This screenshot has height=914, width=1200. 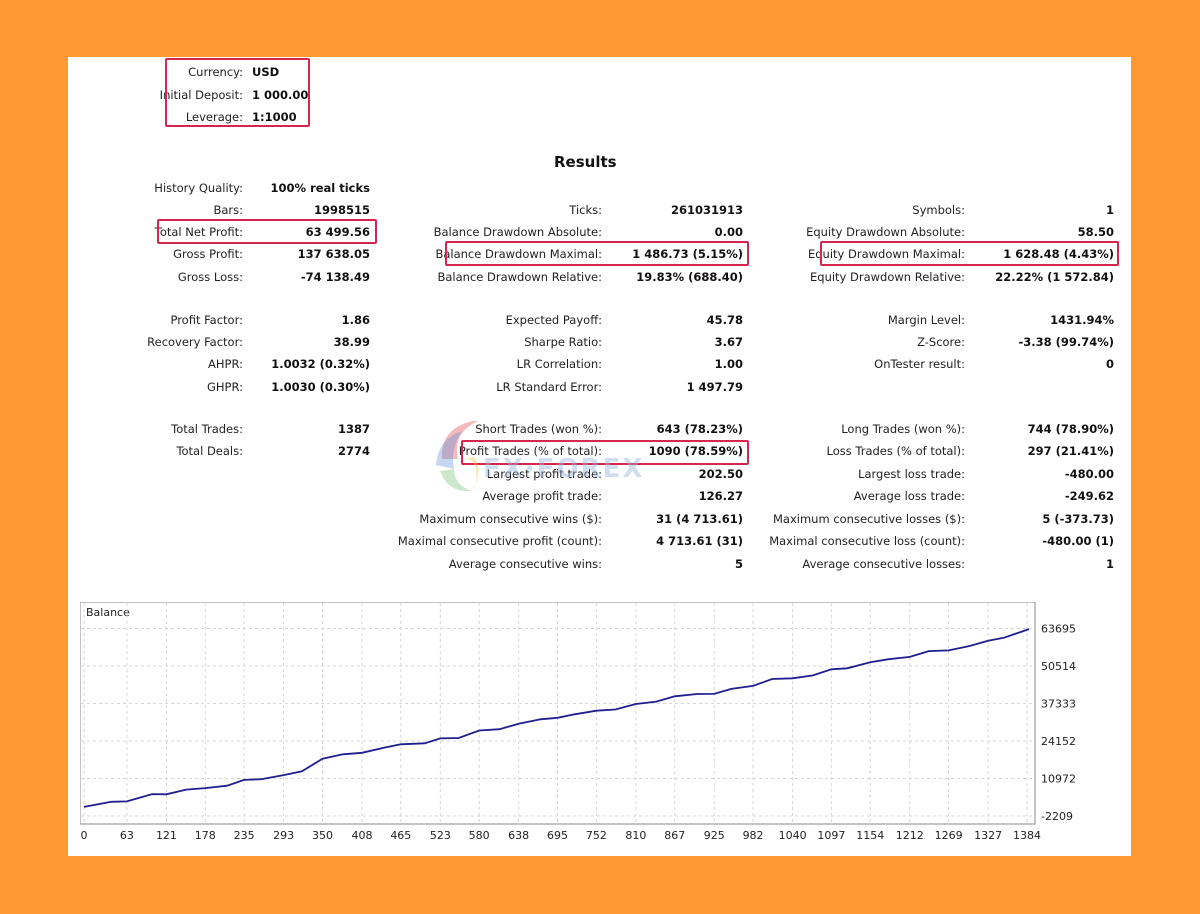 What do you see at coordinates (1058, 666) in the screenshot?
I see `y-tick-label: 50514` at bounding box center [1058, 666].